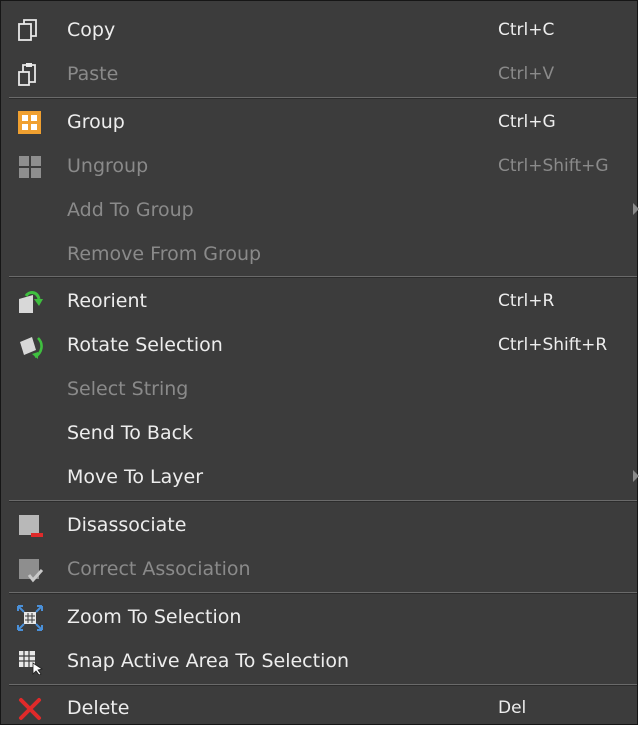  Describe the element at coordinates (319, 525) in the screenshot. I see `menu-item-disassociate: Disassociate` at that location.